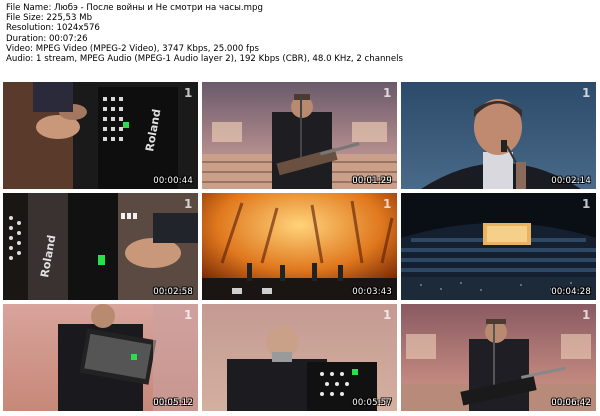 Image resolution: width=600 pixels, height=416 pixels. I want to click on timestamp: 00:02:14, so click(571, 181).